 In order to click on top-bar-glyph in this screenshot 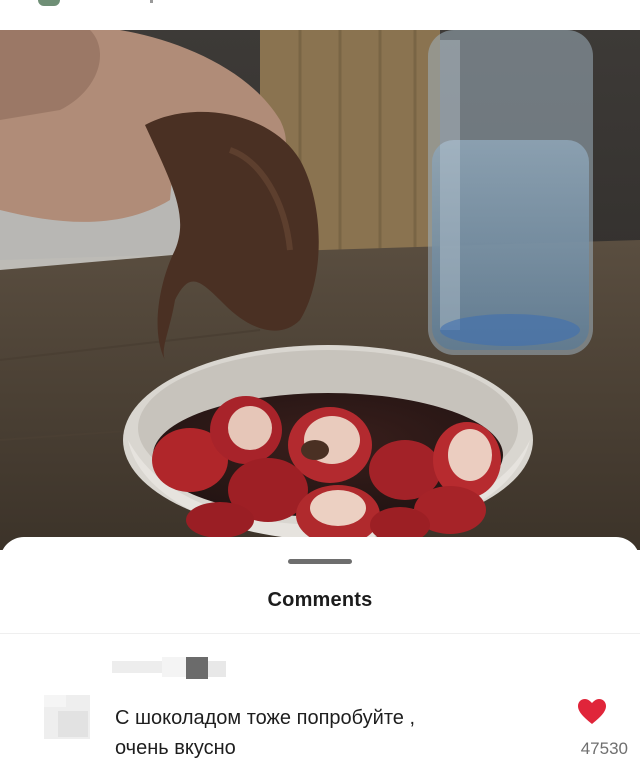, I will do `click(151, 1)`.